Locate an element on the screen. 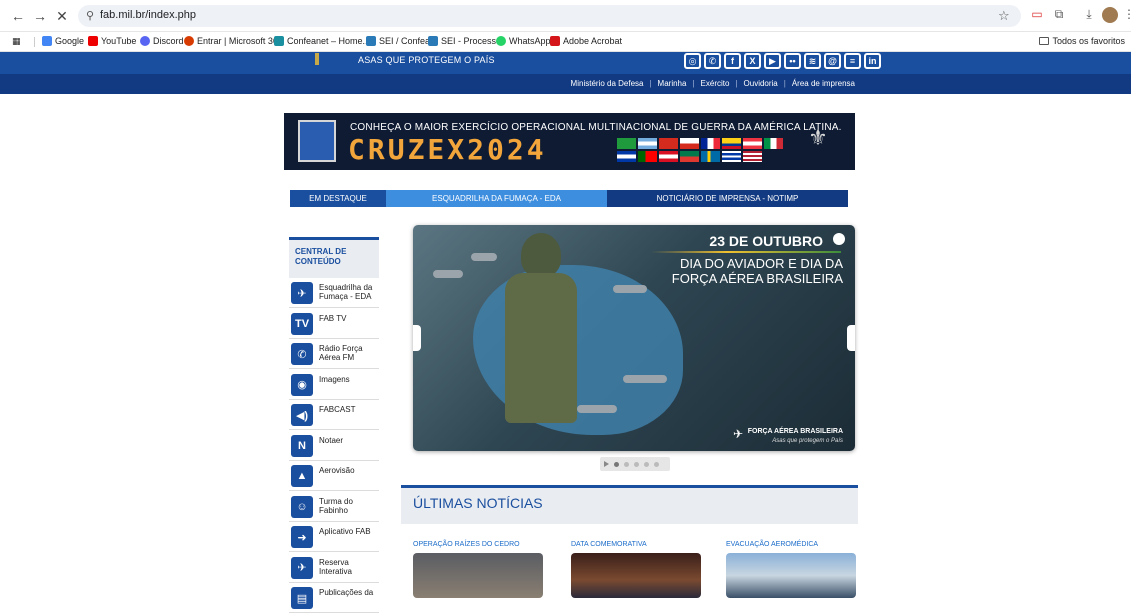 The width and height of the screenshot is (1131, 613). sidebar-item-label: Aplicativo FAB is located at coordinates (345, 531).